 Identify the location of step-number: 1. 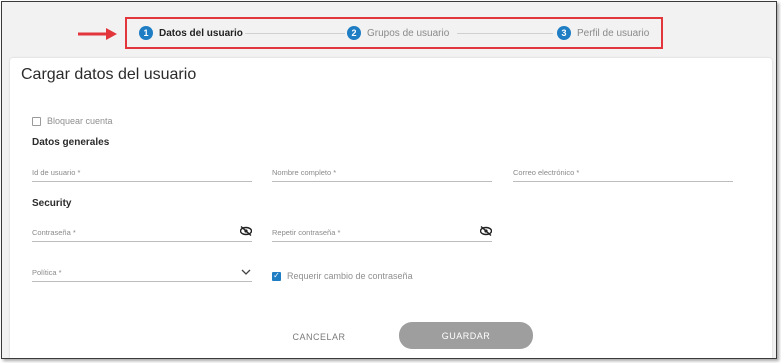
(146, 33).